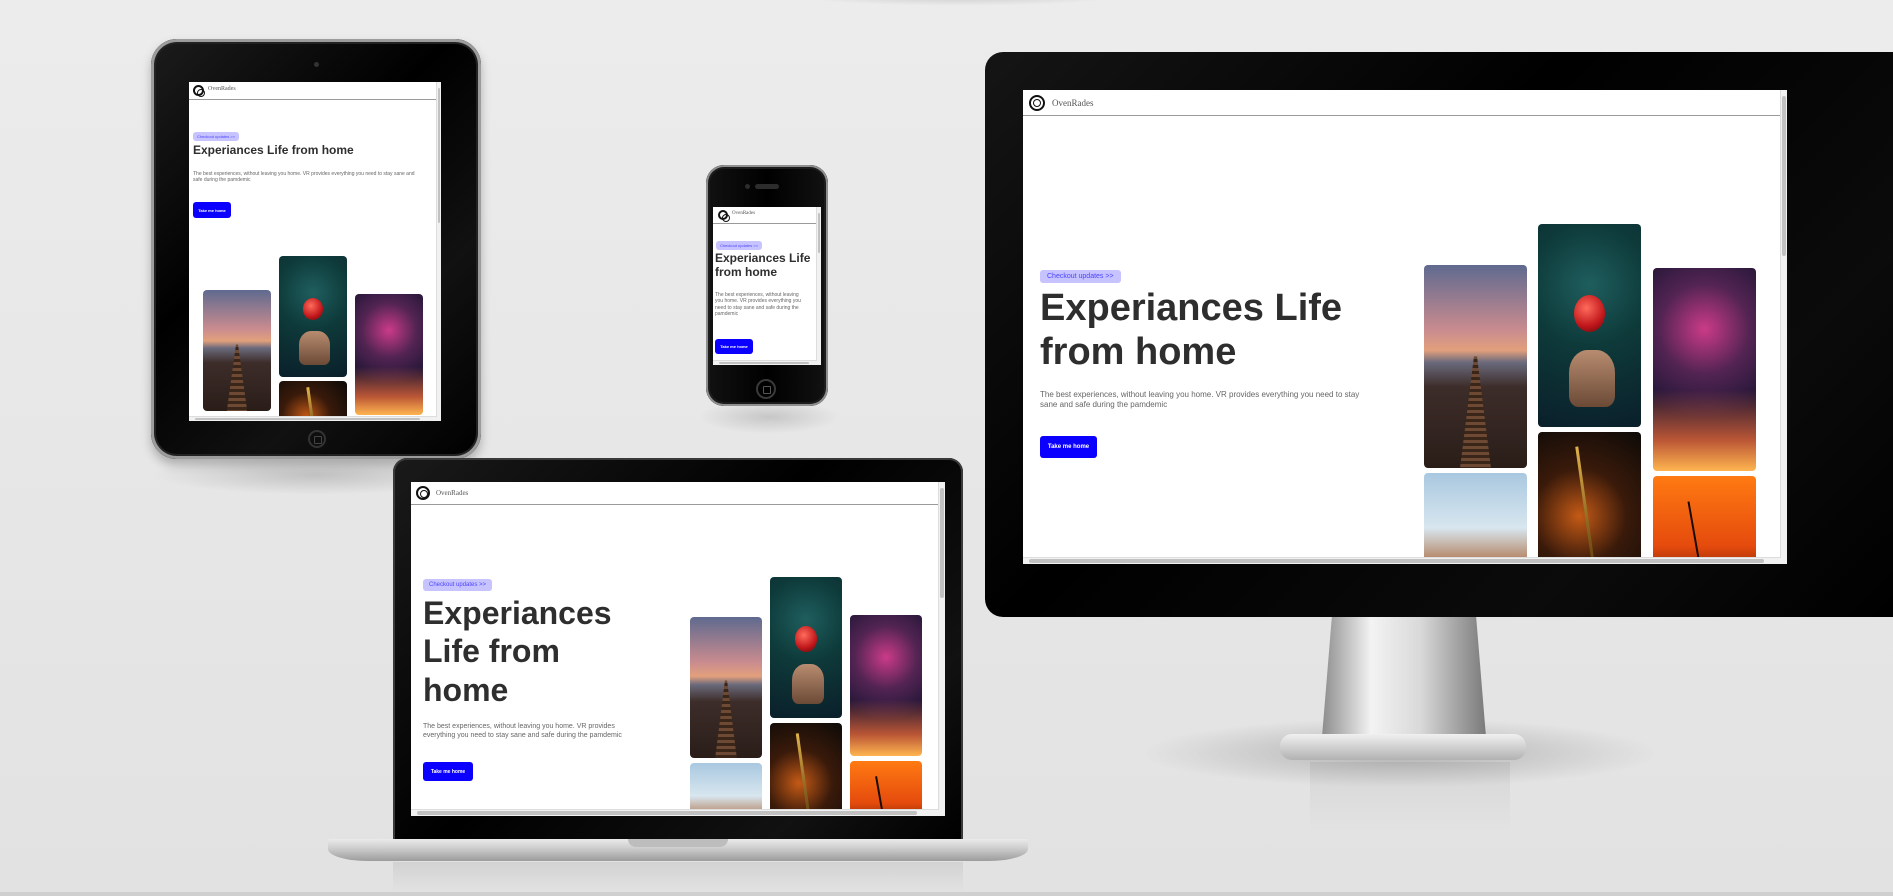 Image resolution: width=1893 pixels, height=896 pixels. What do you see at coordinates (1403, 747) in the screenshot?
I see `monitor-stand-foot` at bounding box center [1403, 747].